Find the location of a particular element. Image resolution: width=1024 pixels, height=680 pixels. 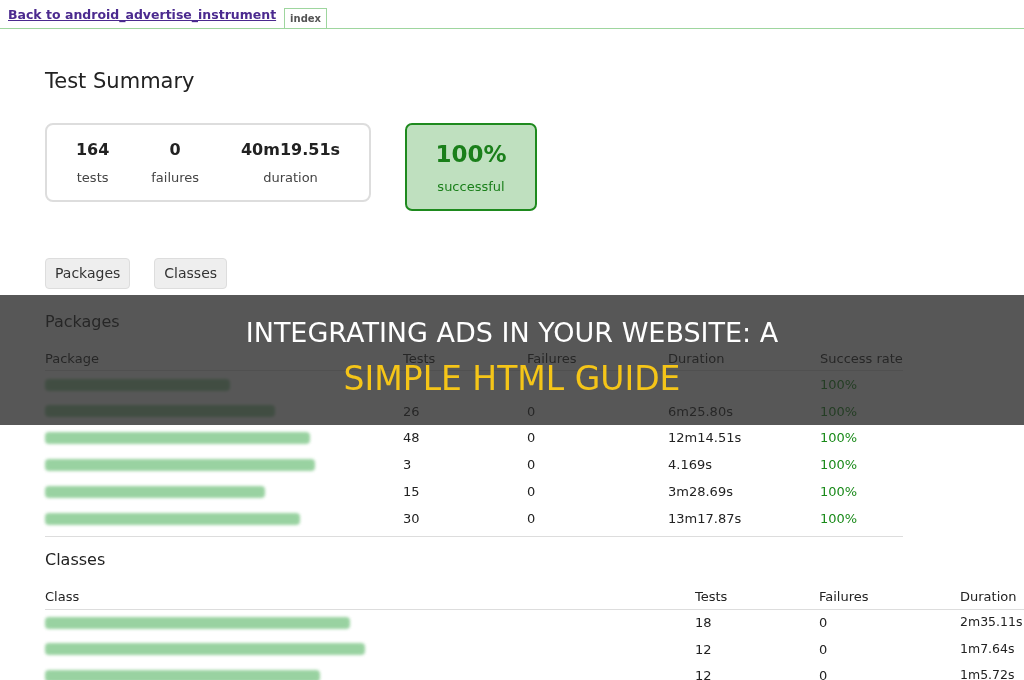

stat-label: tests is located at coordinates (92, 177).